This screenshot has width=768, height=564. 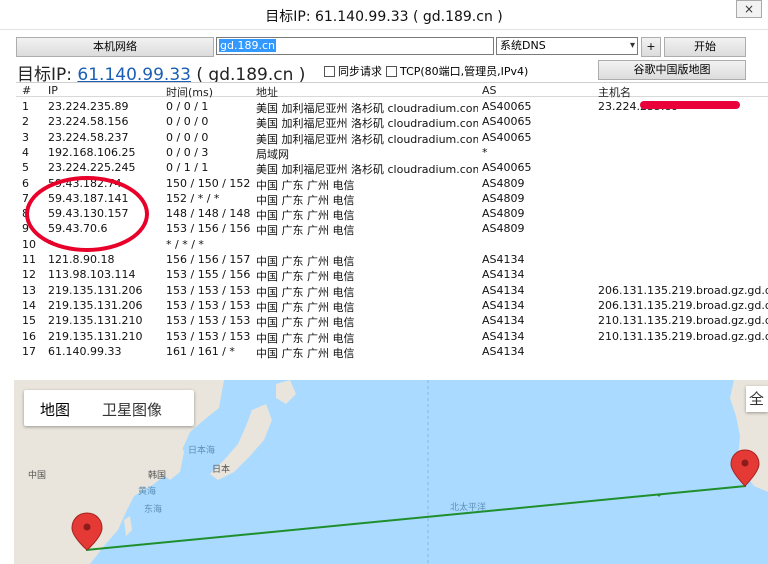 What do you see at coordinates (651, 47) in the screenshot?
I see `add-button: +` at bounding box center [651, 47].